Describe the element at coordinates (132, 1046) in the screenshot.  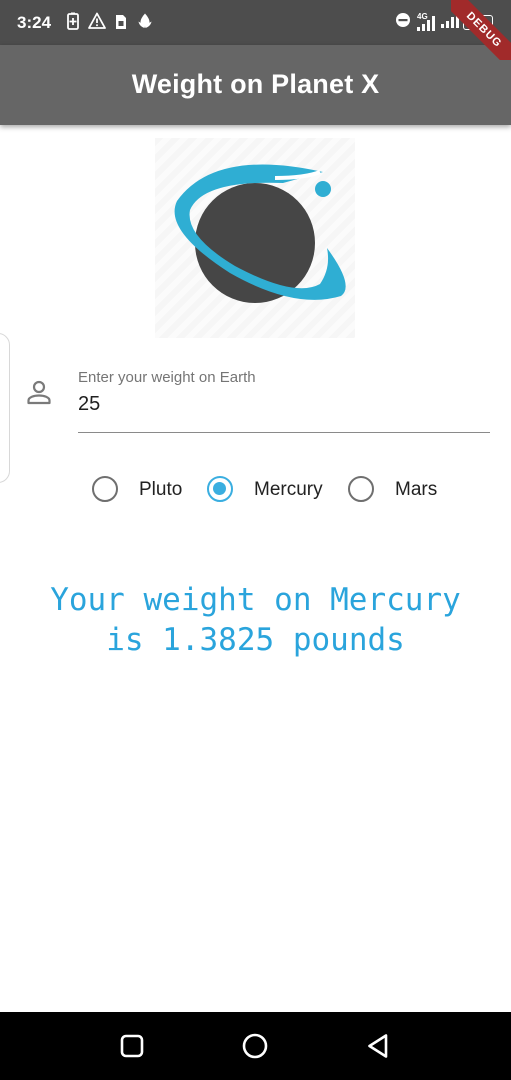
I see `recents-square-icon` at that location.